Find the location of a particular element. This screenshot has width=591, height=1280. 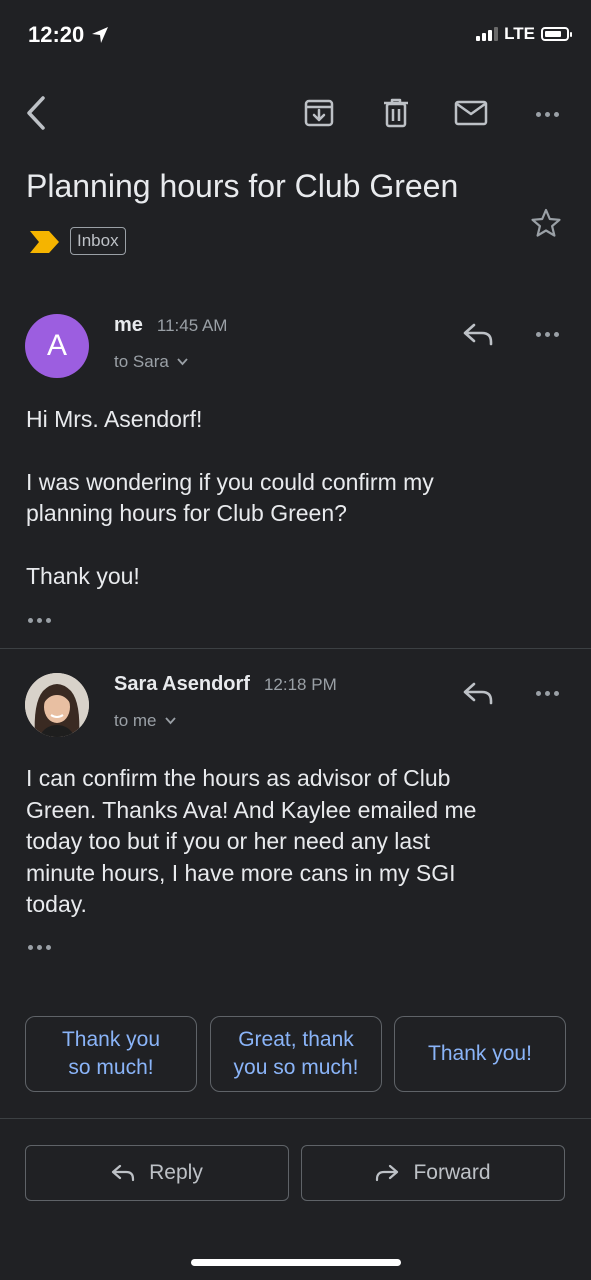

more-options-button is located at coordinates (547, 114).